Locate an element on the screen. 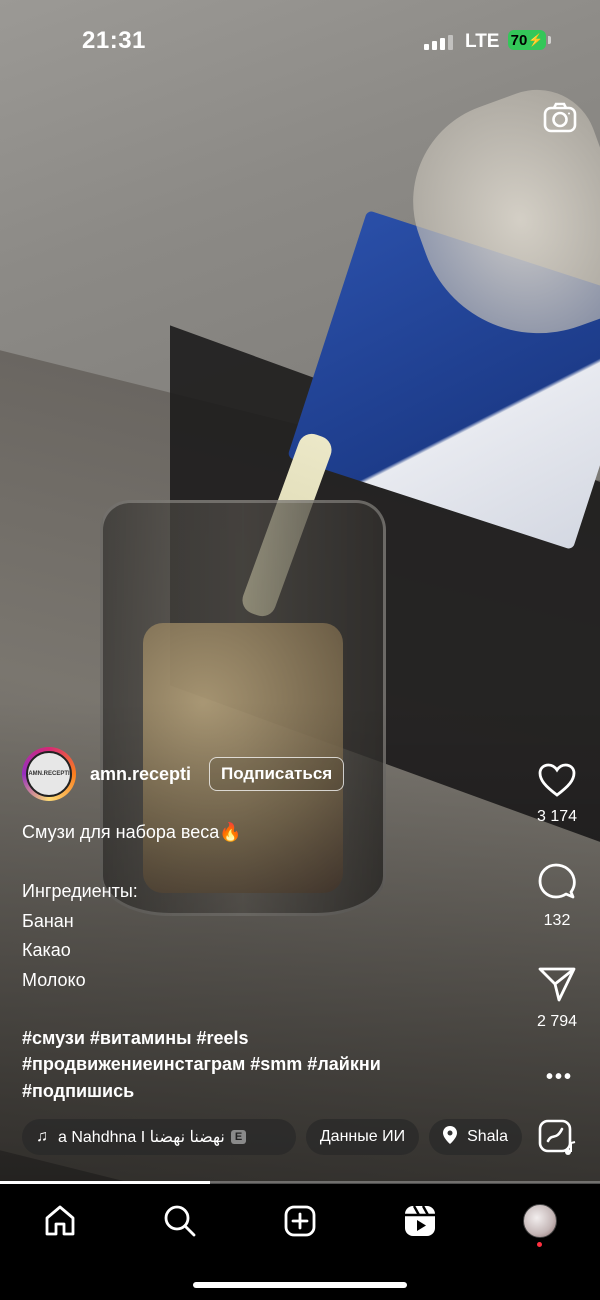 The width and height of the screenshot is (600, 1300). share-count: 2 794 is located at coordinates (557, 1022).